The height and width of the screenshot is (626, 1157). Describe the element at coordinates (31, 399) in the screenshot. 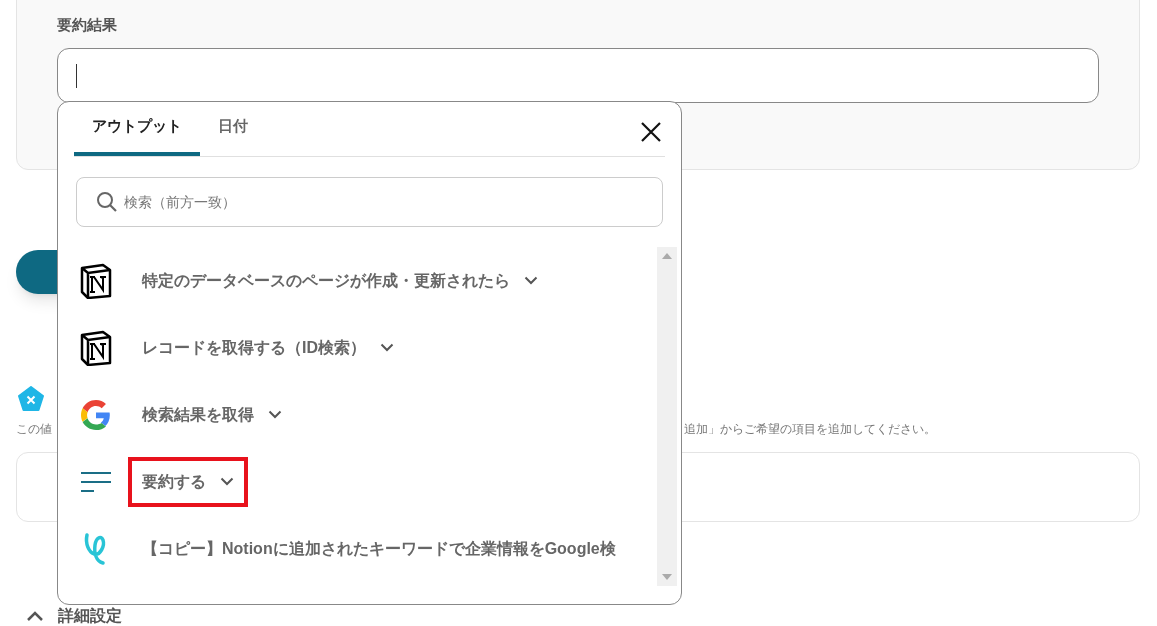

I see `close-badge-icon` at that location.